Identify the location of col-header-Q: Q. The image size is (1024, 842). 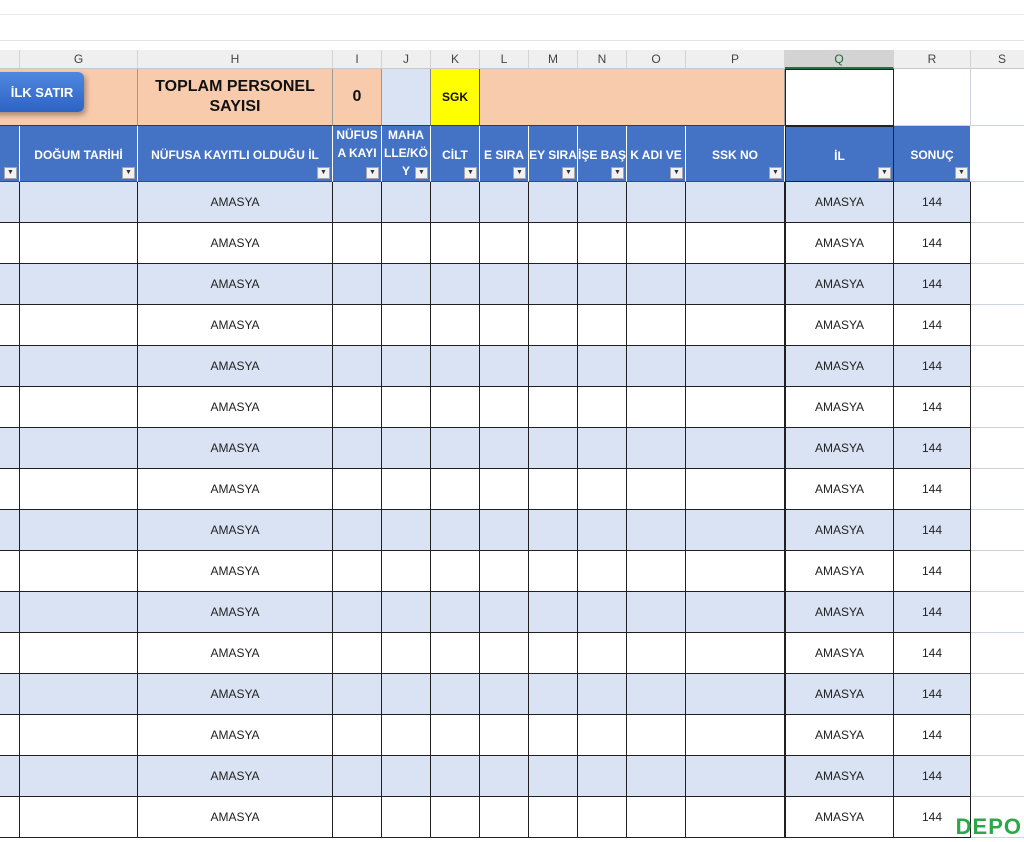
(839, 59).